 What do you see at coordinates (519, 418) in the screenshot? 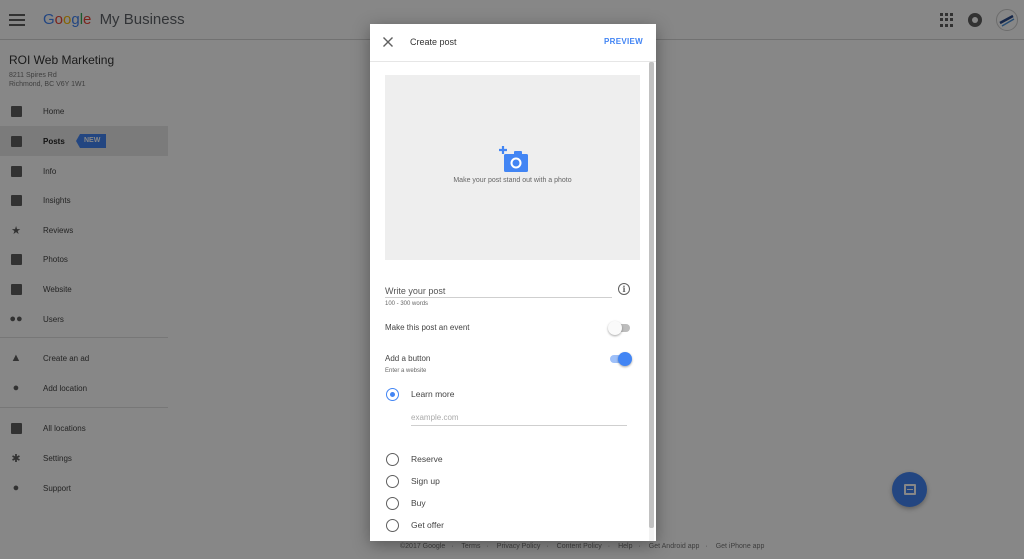
I see `website-url-input` at bounding box center [519, 418].